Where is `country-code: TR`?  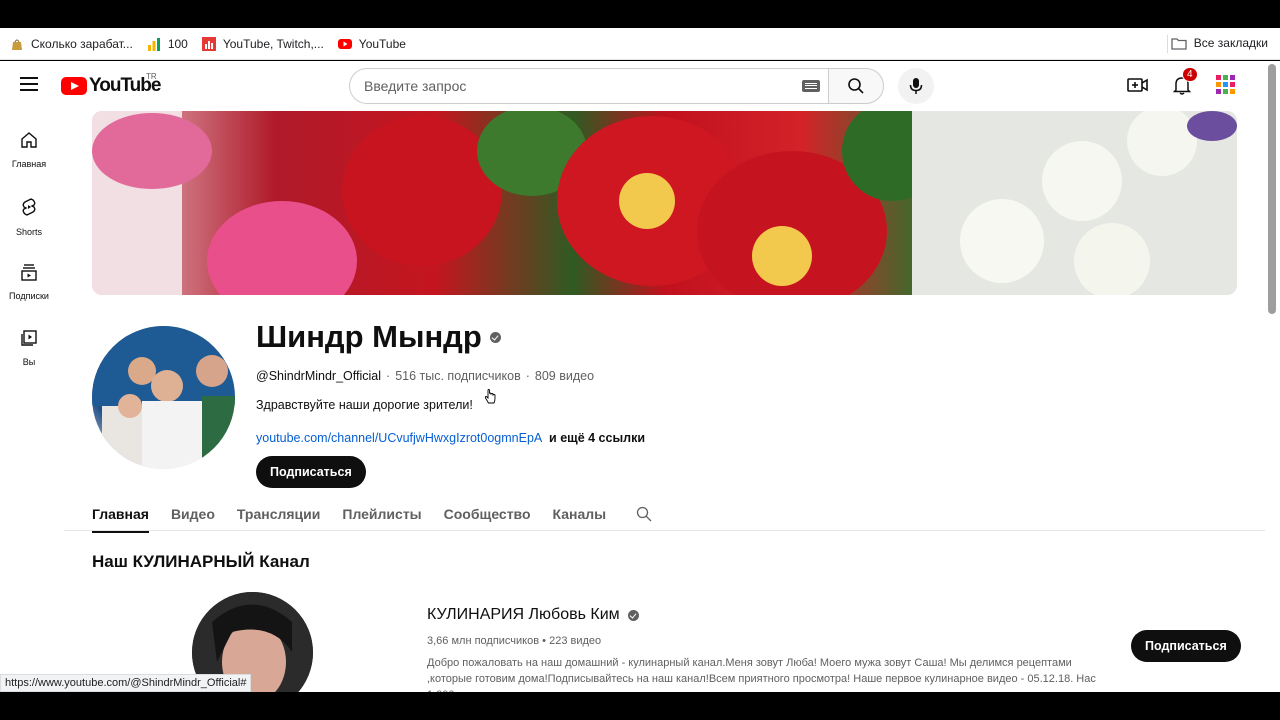
country-code: TR is located at coordinates (151, 76).